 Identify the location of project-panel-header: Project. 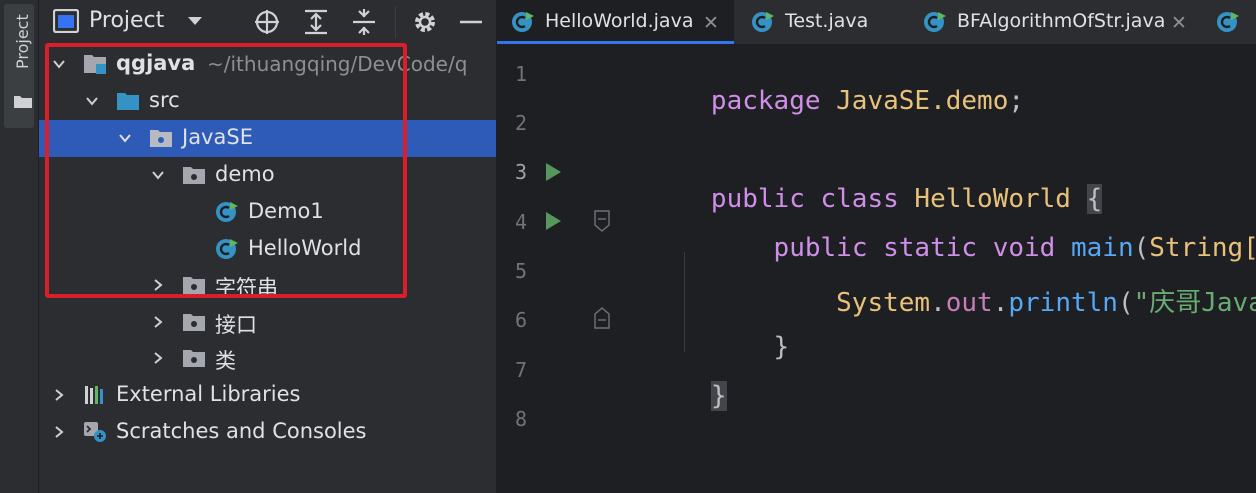
(267, 22).